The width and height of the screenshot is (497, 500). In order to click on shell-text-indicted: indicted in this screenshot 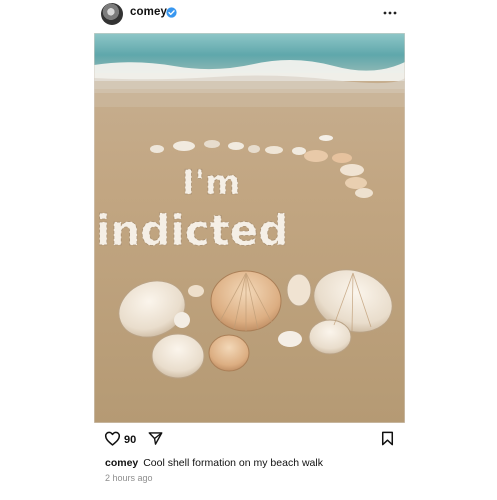, I will do `click(192, 230)`.